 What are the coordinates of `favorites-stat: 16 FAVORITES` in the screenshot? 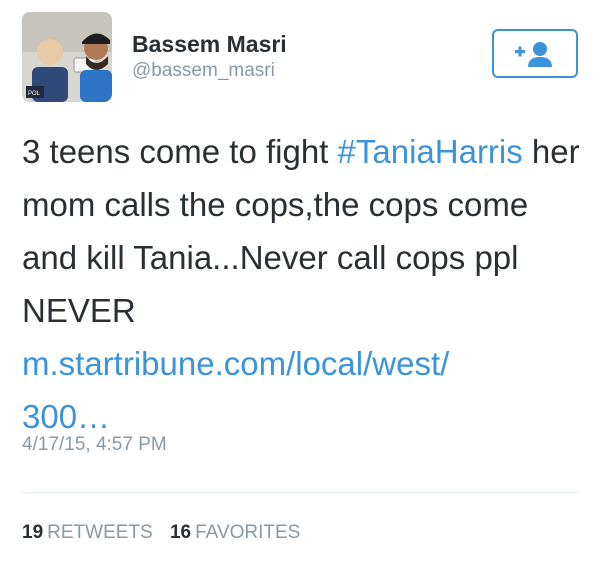 It's located at (235, 532).